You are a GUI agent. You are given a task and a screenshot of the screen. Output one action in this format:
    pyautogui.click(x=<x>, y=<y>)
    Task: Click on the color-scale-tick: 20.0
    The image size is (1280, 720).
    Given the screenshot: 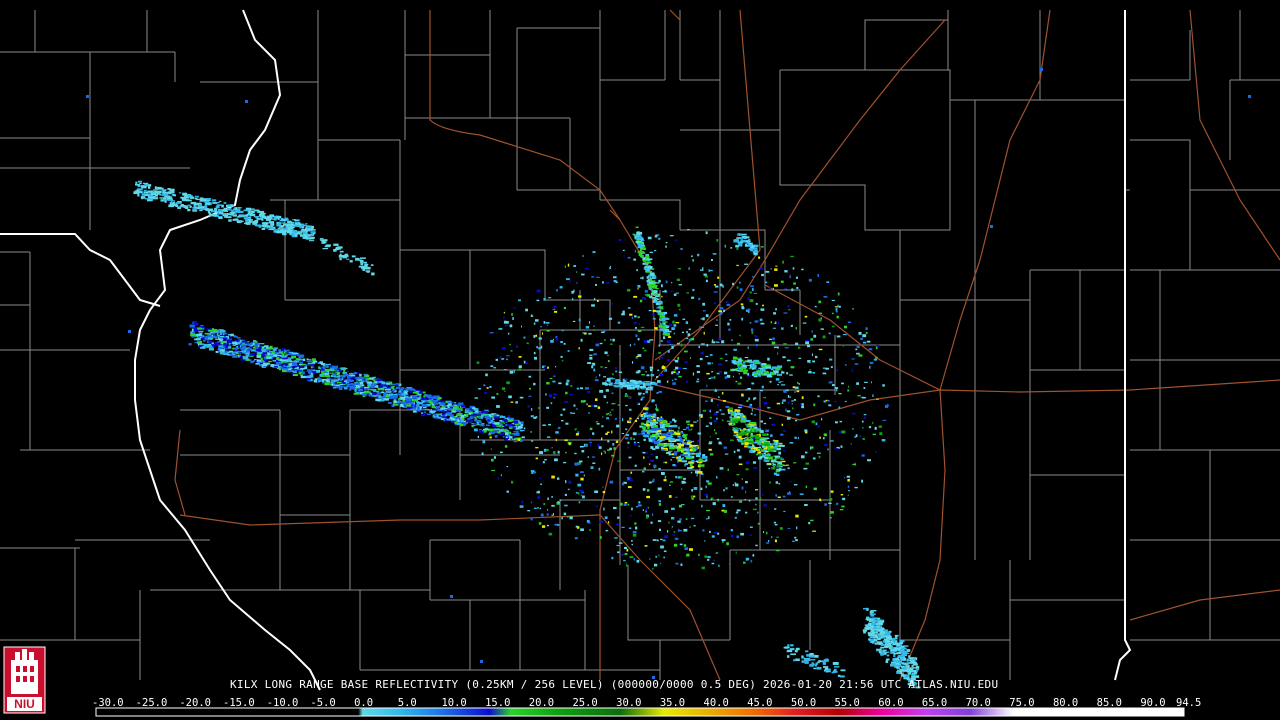 What is the action you would take?
    pyautogui.click(x=541, y=703)
    